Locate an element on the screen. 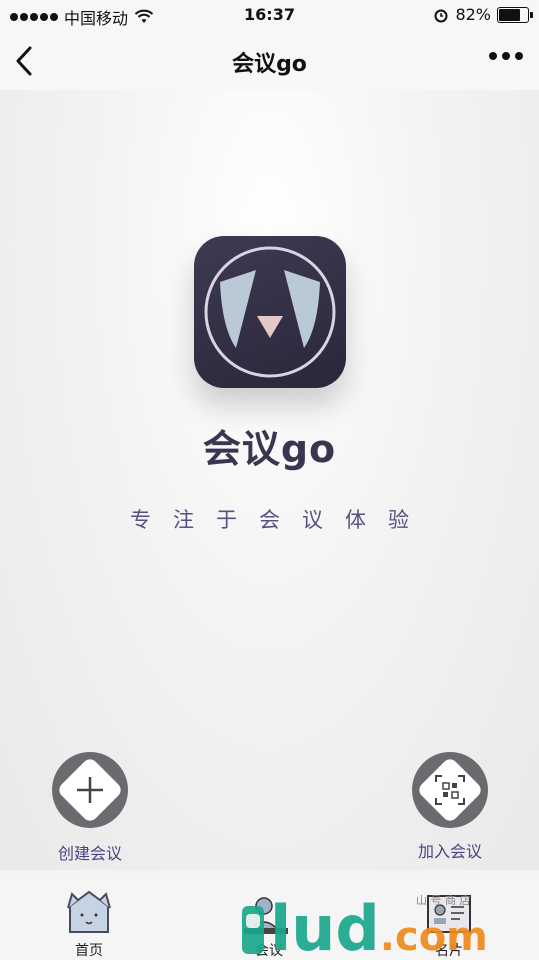 This screenshot has height=960, width=539. battery-icon is located at coordinates (515, 14).